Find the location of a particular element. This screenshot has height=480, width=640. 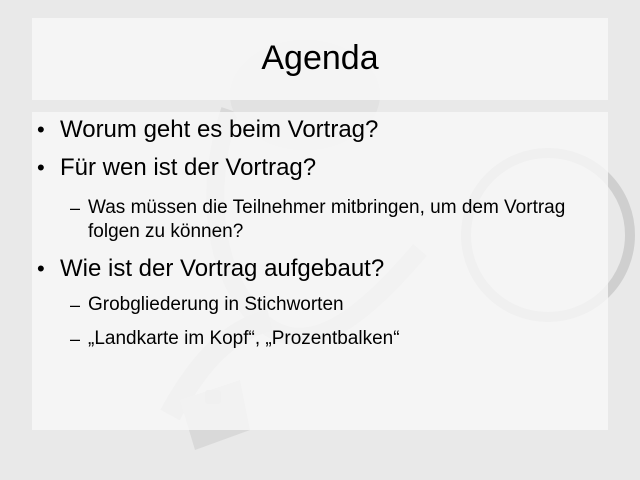

list-item: • Worum geht es beim Vortrag? is located at coordinates (208, 130).